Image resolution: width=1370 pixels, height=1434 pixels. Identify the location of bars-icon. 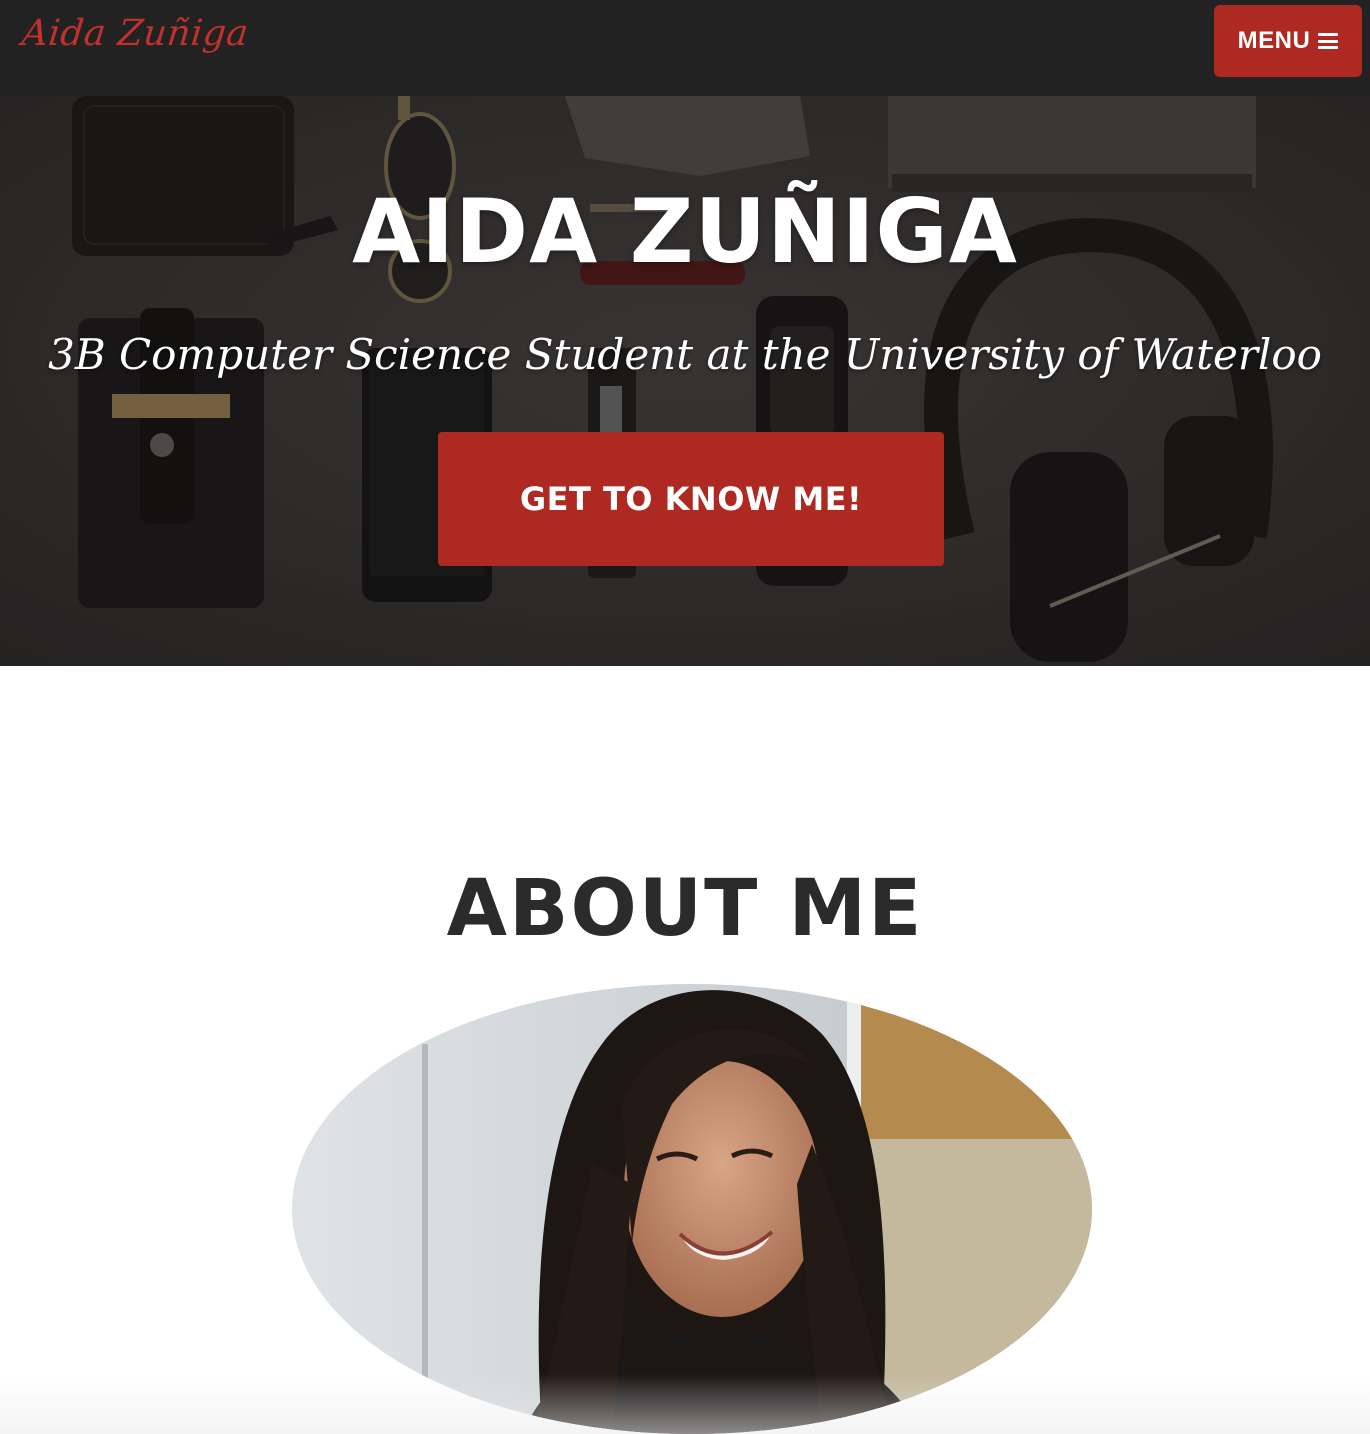
(1328, 41).